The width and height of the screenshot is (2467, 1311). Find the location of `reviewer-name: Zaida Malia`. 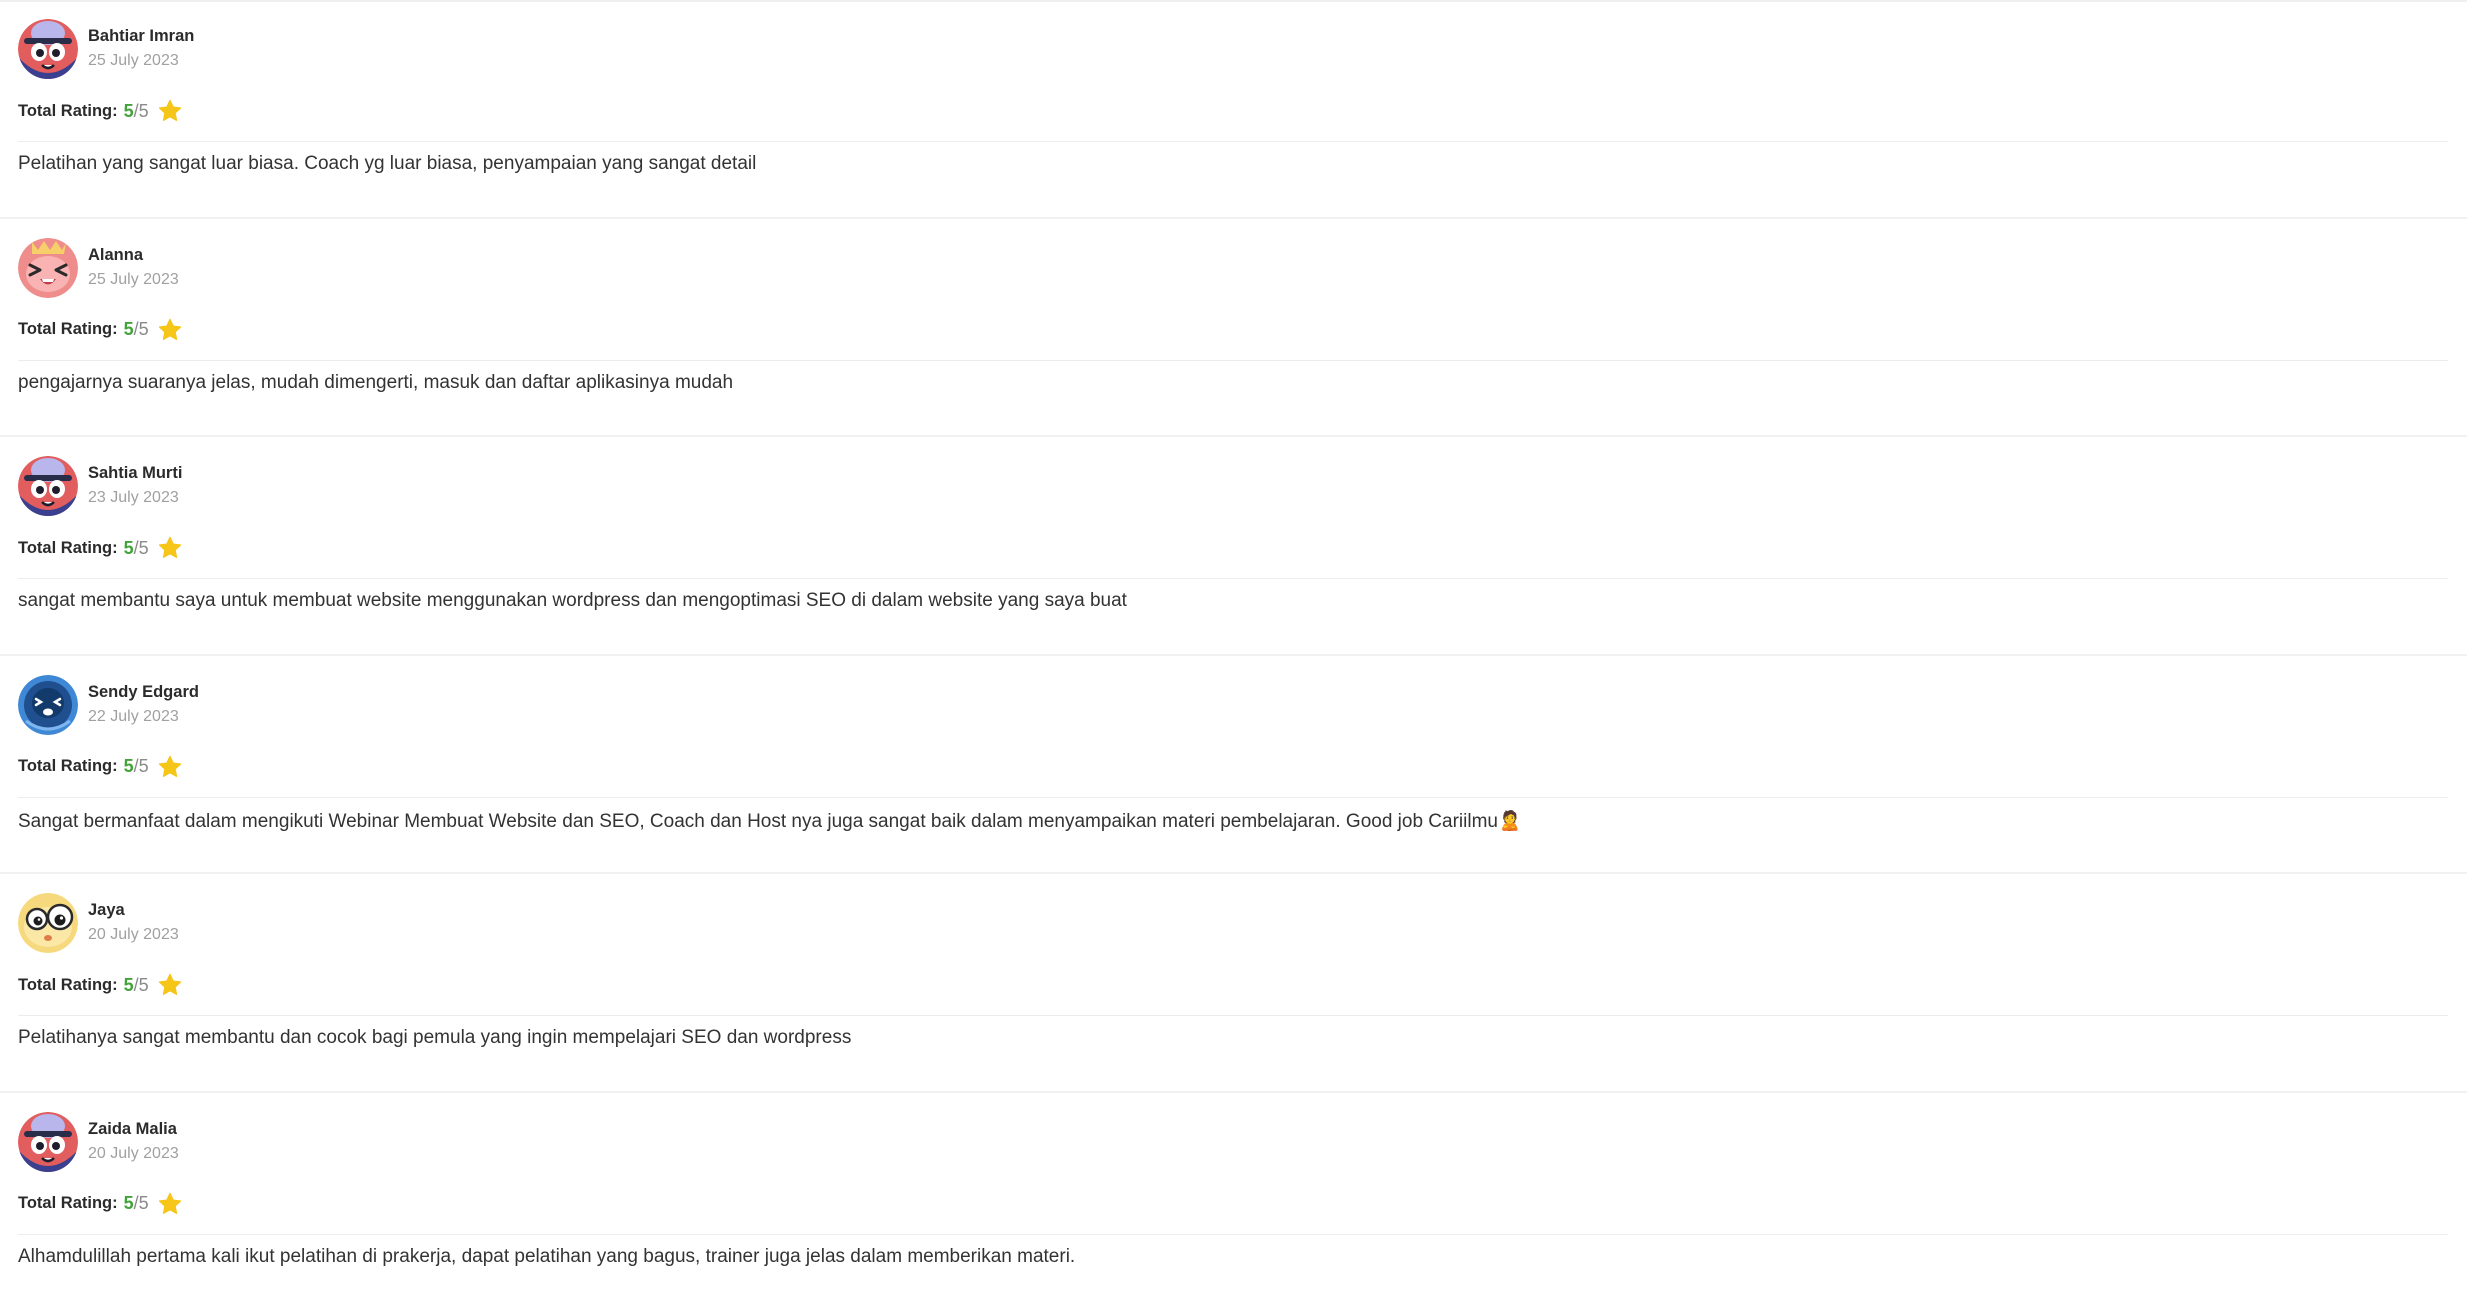

reviewer-name: Zaida Malia is located at coordinates (132, 1129).